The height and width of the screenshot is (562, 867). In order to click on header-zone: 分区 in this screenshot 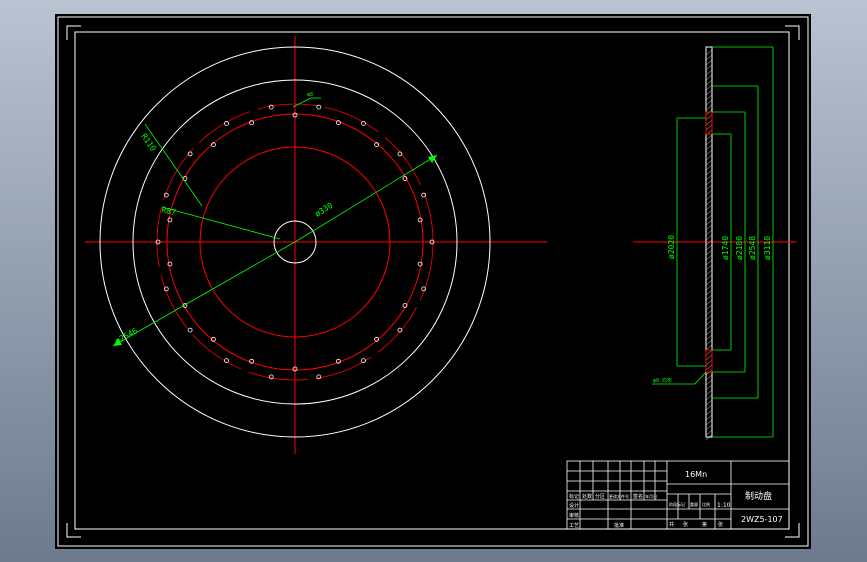, I will do `click(600, 496)`.